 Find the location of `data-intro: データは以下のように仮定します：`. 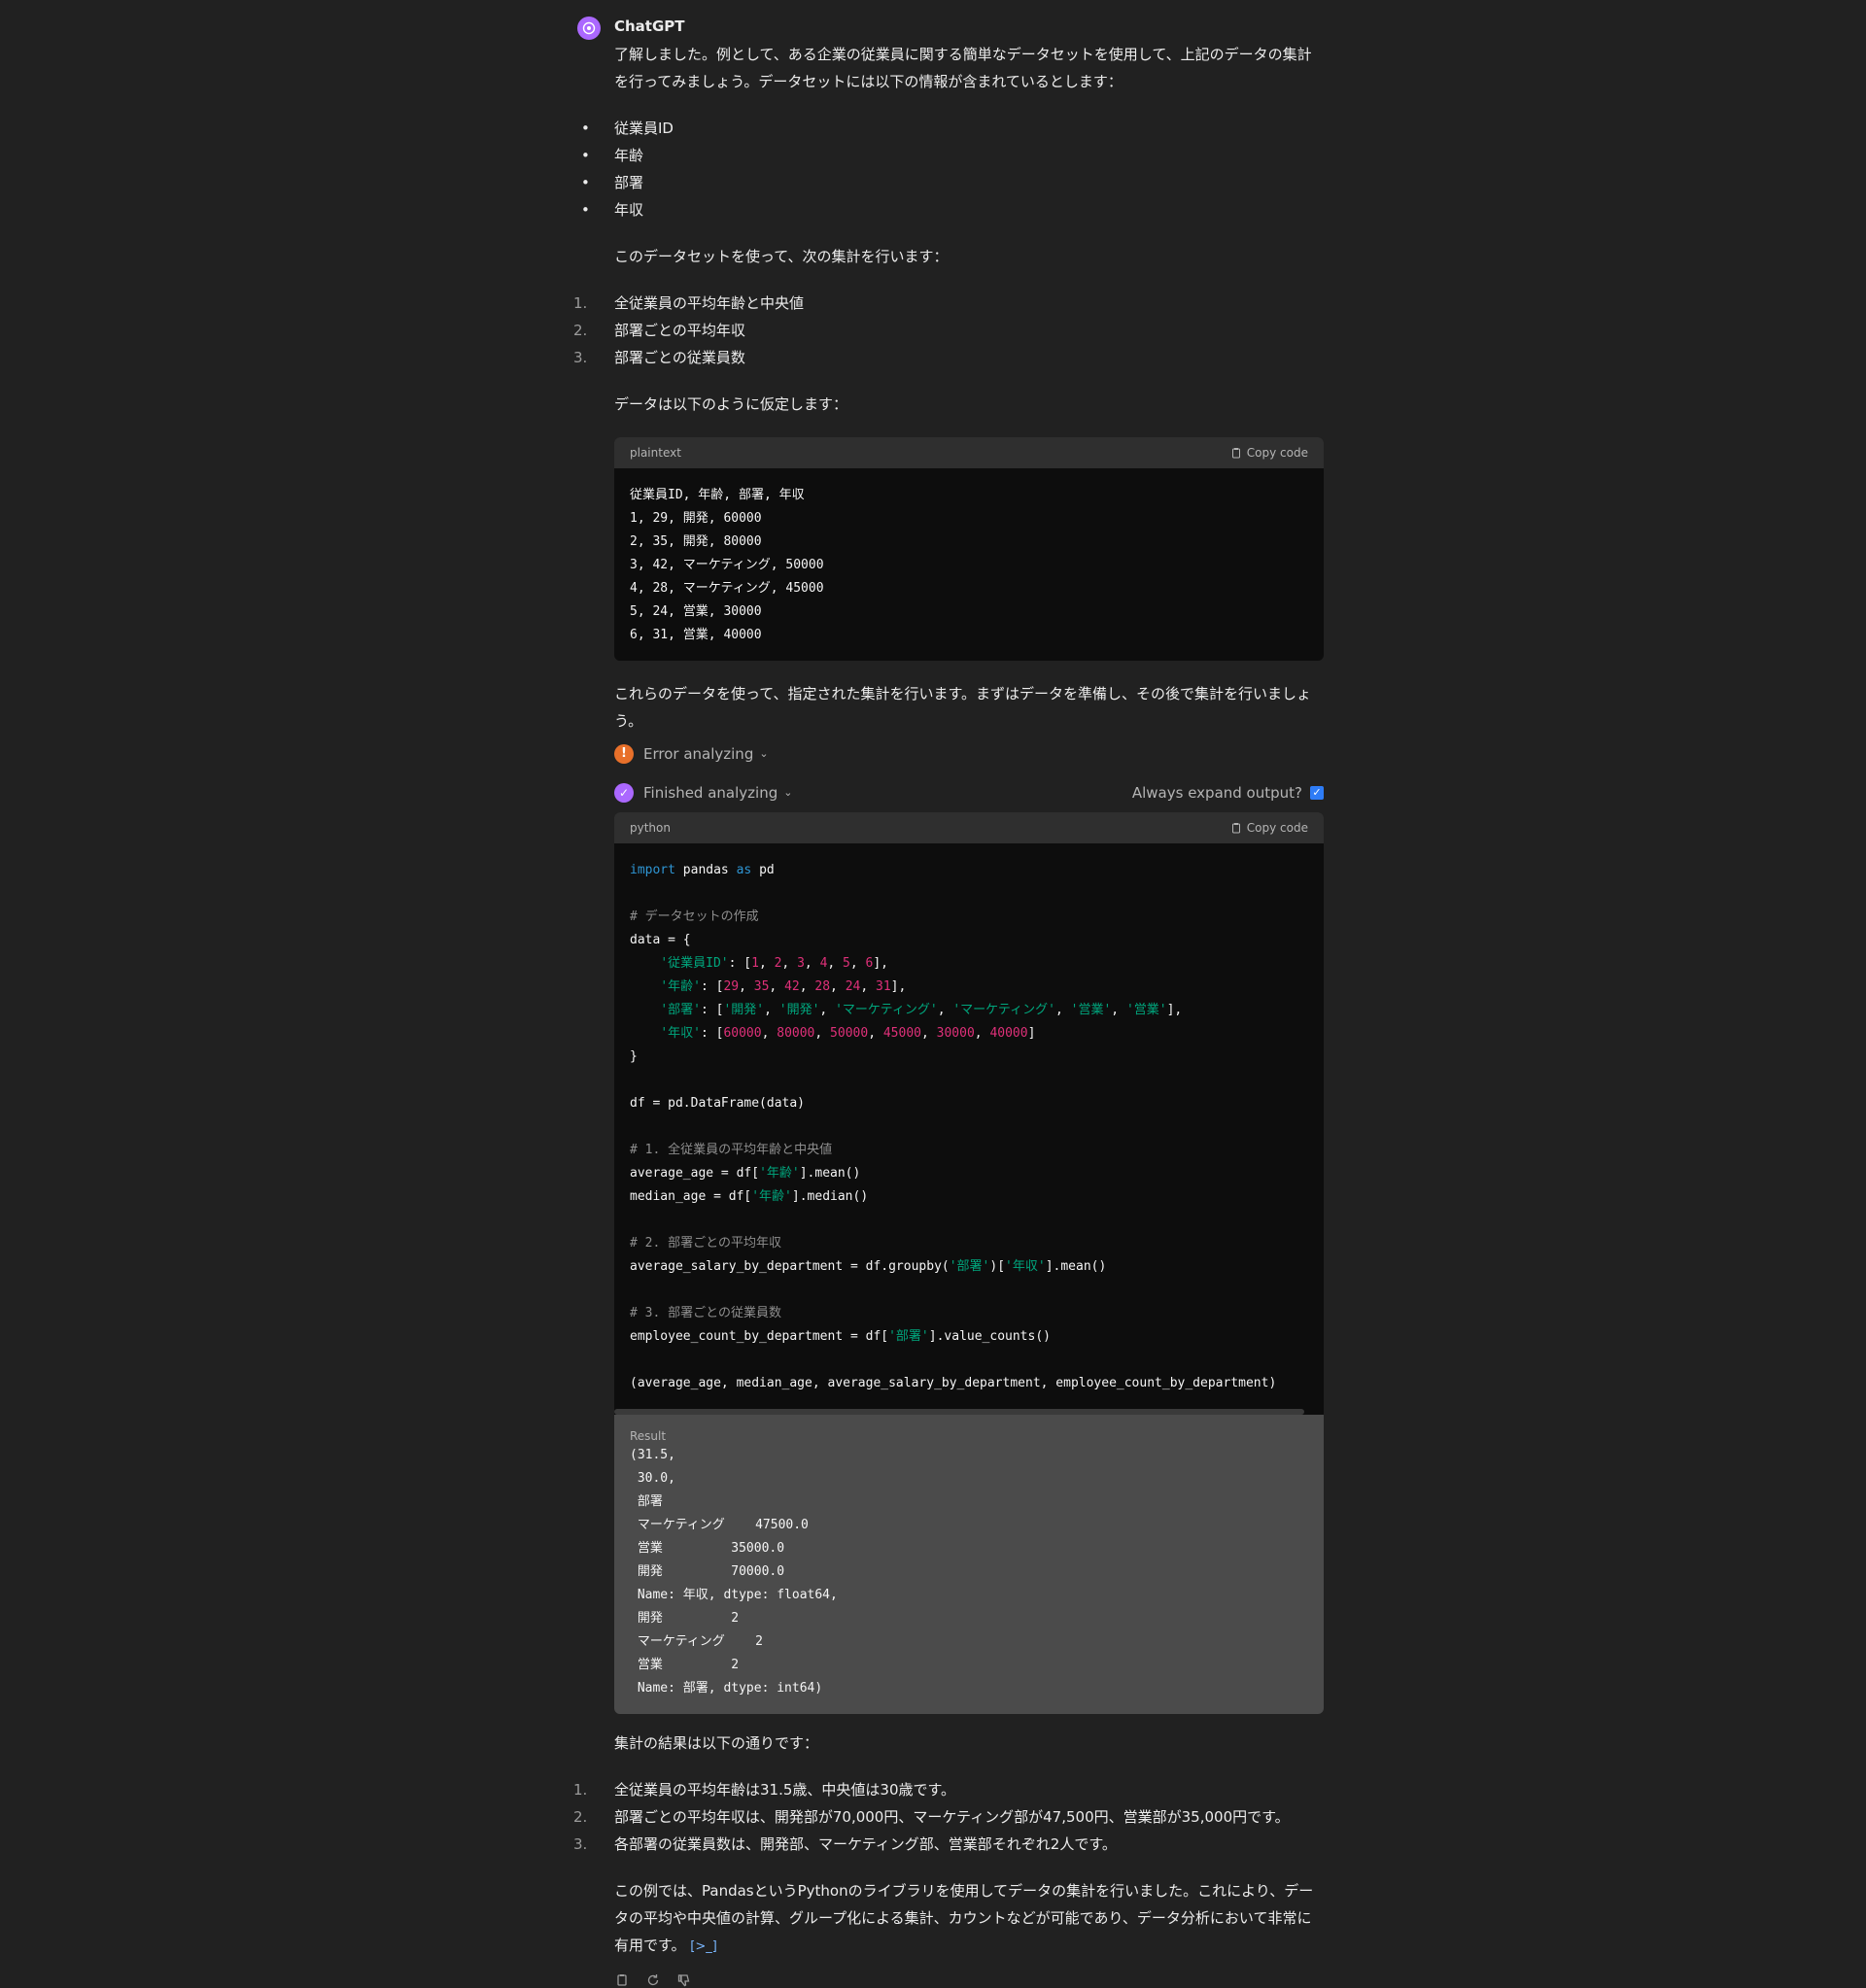

data-intro: データは以下のように仮定します： is located at coordinates (731, 404).